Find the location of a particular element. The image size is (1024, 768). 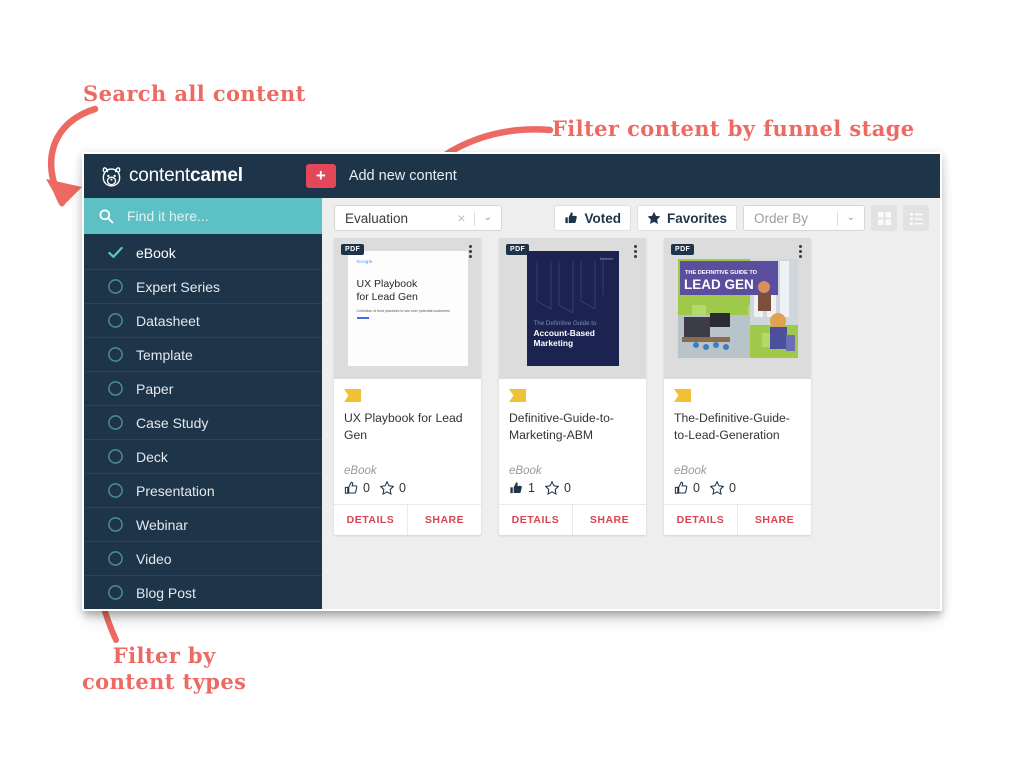

card-title: UX Playbook for Lead Gen is located at coordinates (403, 427).